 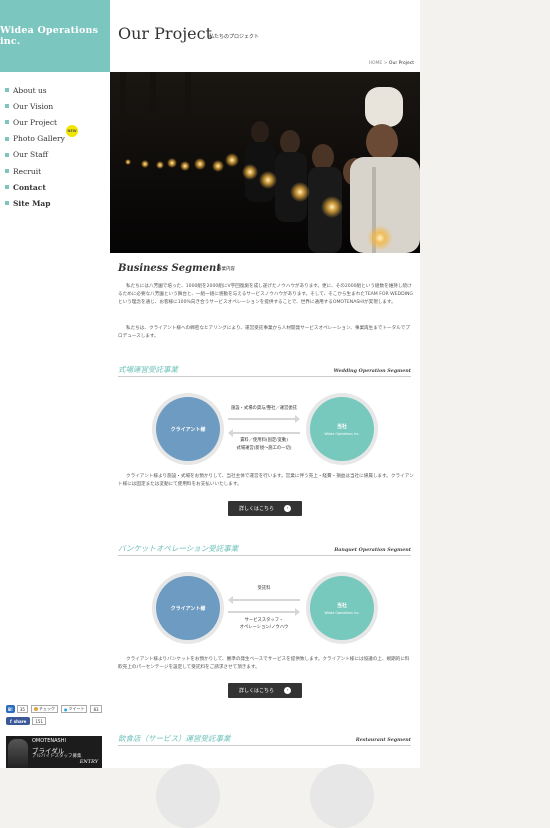 I want to click on arrow-label-to-company: 施設・式場の貸与/整社／運営委託, so click(x=264, y=408).